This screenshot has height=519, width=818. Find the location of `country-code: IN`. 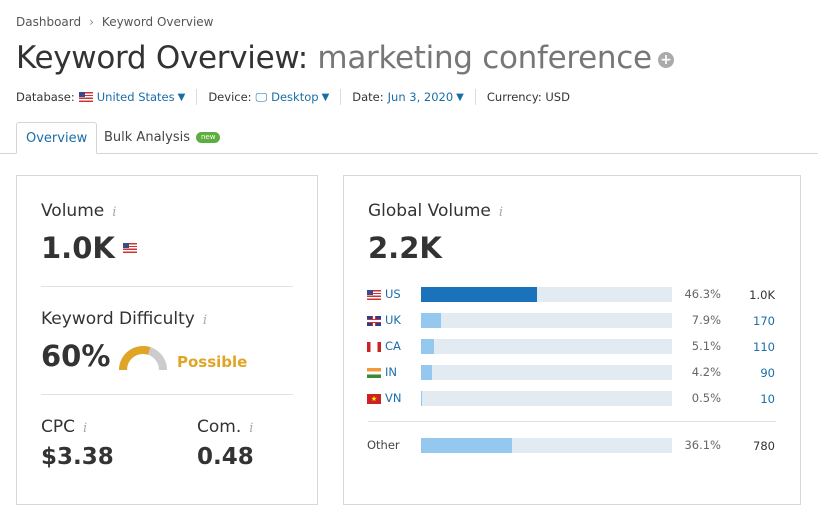

country-code: IN is located at coordinates (391, 372).